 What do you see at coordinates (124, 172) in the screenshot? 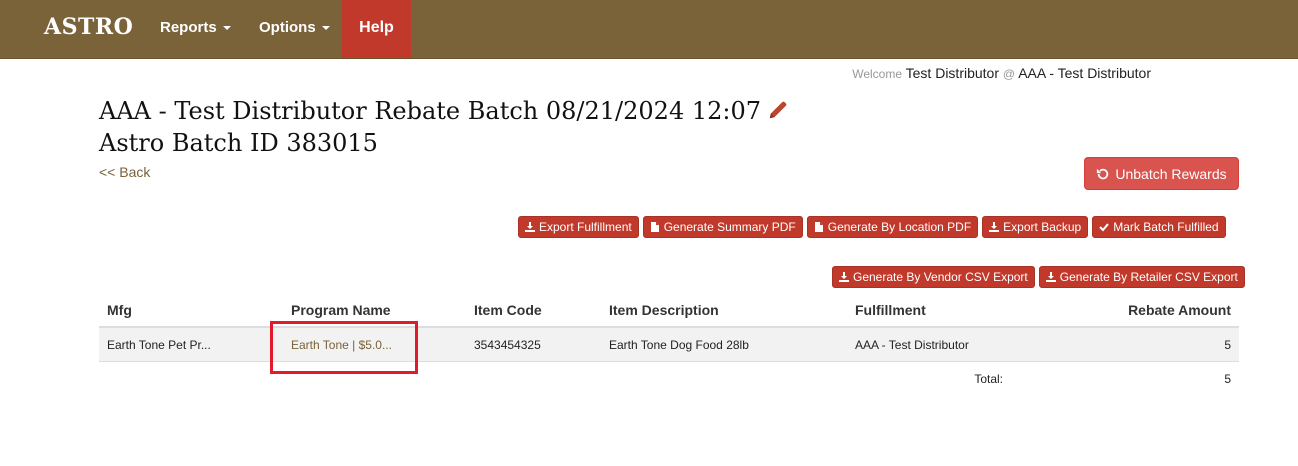
I see `back-link: << Back` at bounding box center [124, 172].